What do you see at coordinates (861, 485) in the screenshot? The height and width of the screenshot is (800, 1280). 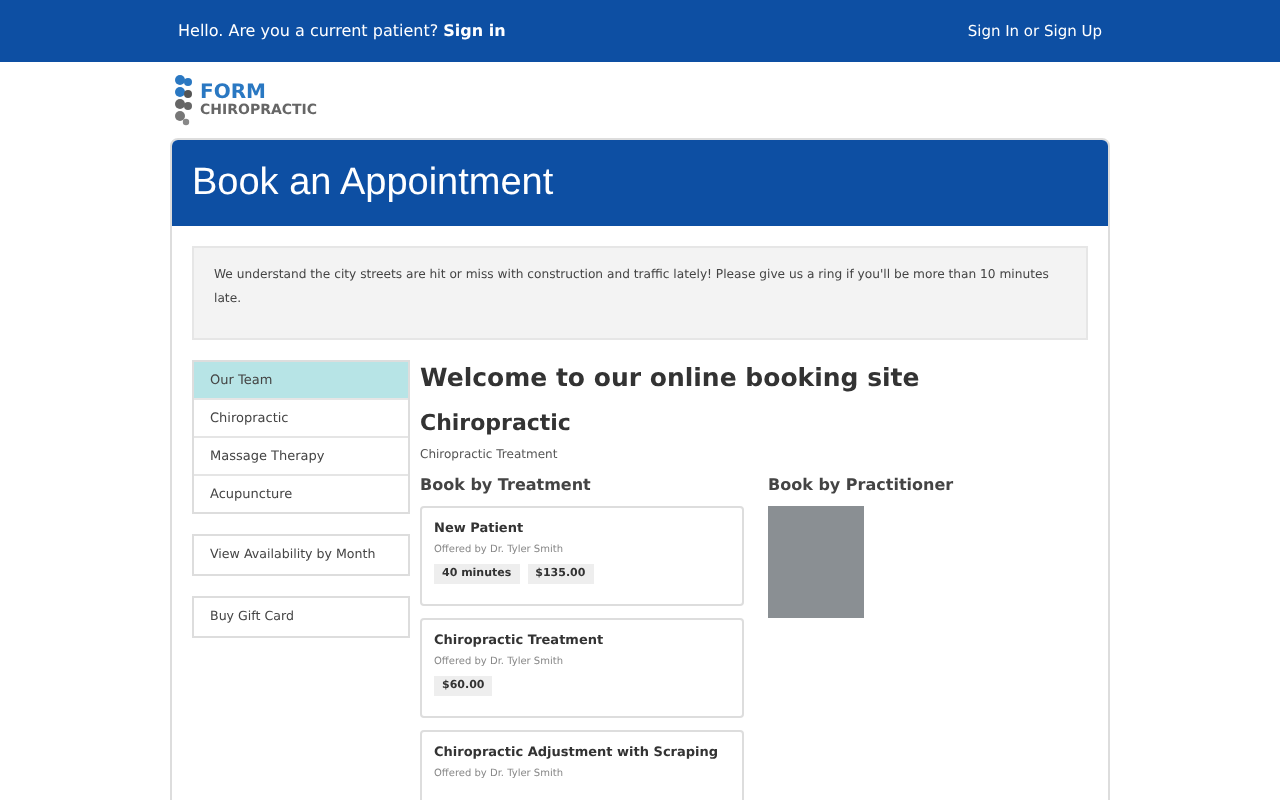 I see `column-title: Book by Practitioner` at bounding box center [861, 485].